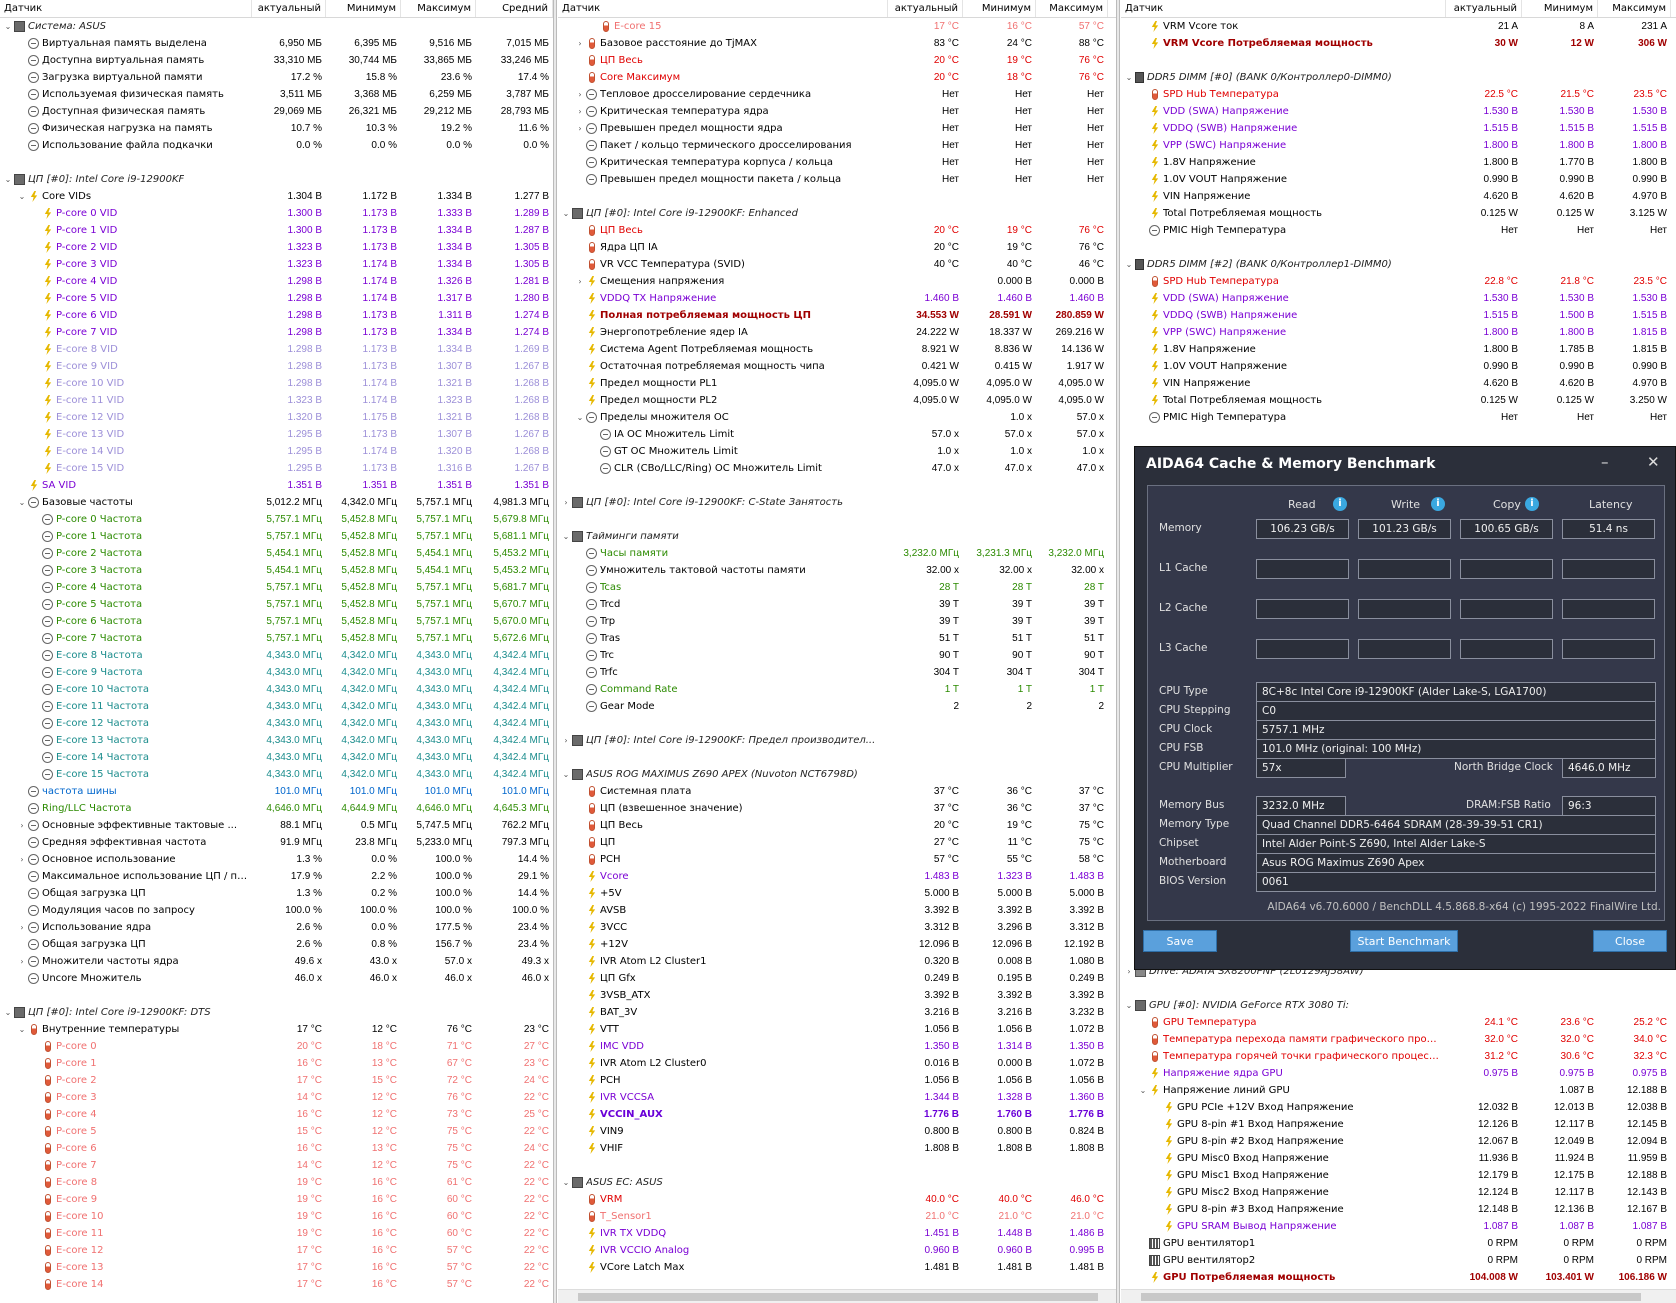  Describe the element at coordinates (276, 230) in the screenshot. I see `sensor-row: P-core 1 VID 1.300 В 1.173 В 1.334 В 1.287 В` at that location.